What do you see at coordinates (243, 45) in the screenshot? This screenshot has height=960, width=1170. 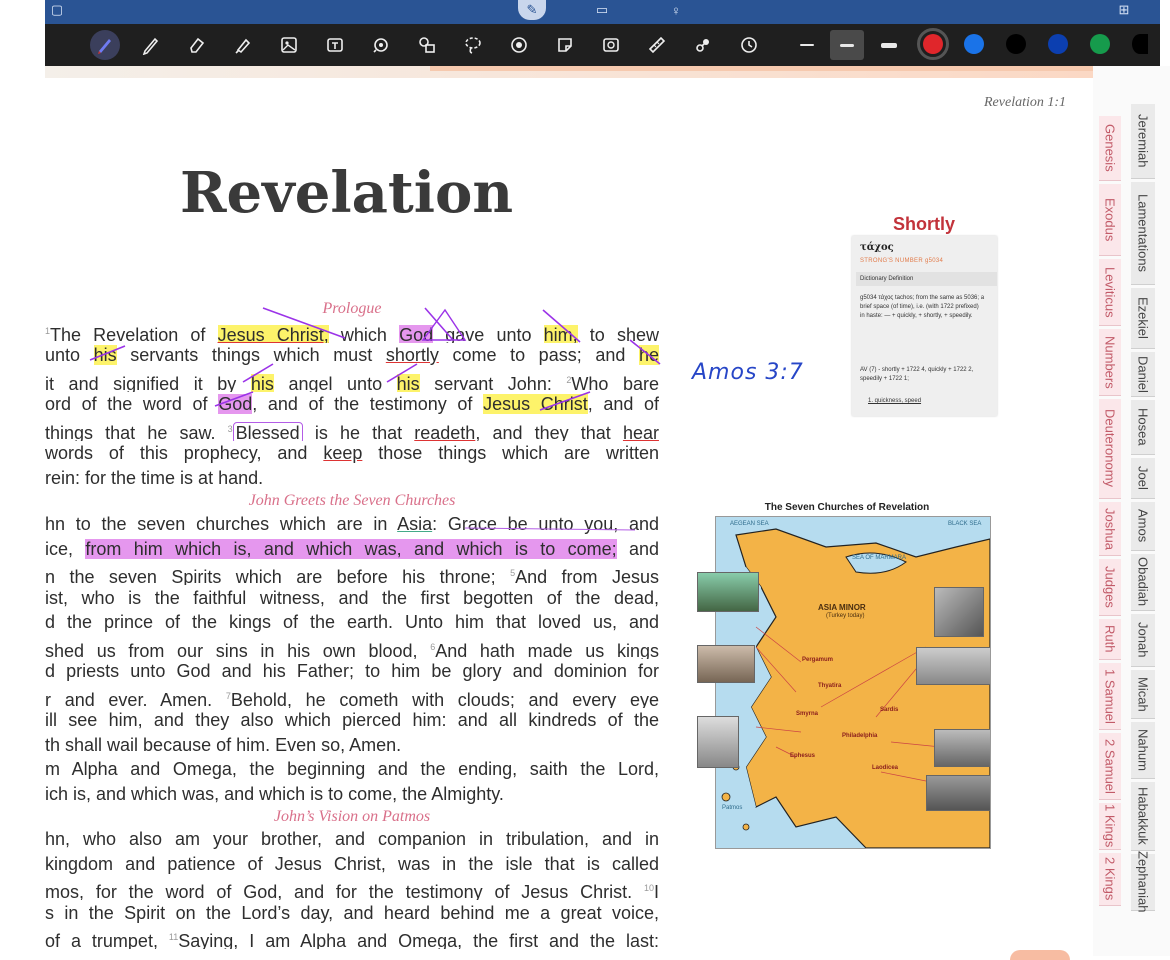 I see `highlighter-icon` at bounding box center [243, 45].